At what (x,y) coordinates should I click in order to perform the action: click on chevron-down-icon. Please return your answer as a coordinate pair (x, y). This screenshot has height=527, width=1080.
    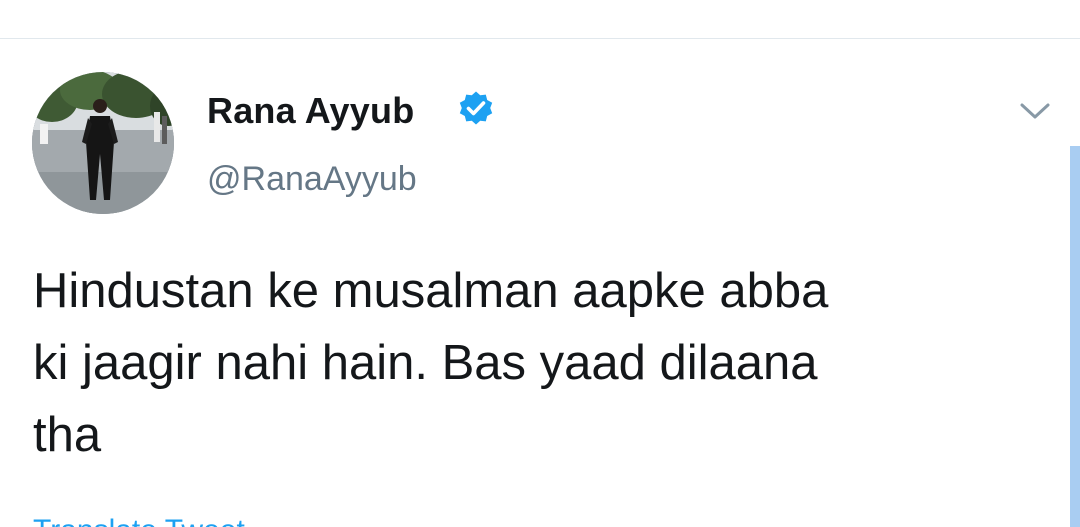
    Looking at the image, I should click on (1035, 111).